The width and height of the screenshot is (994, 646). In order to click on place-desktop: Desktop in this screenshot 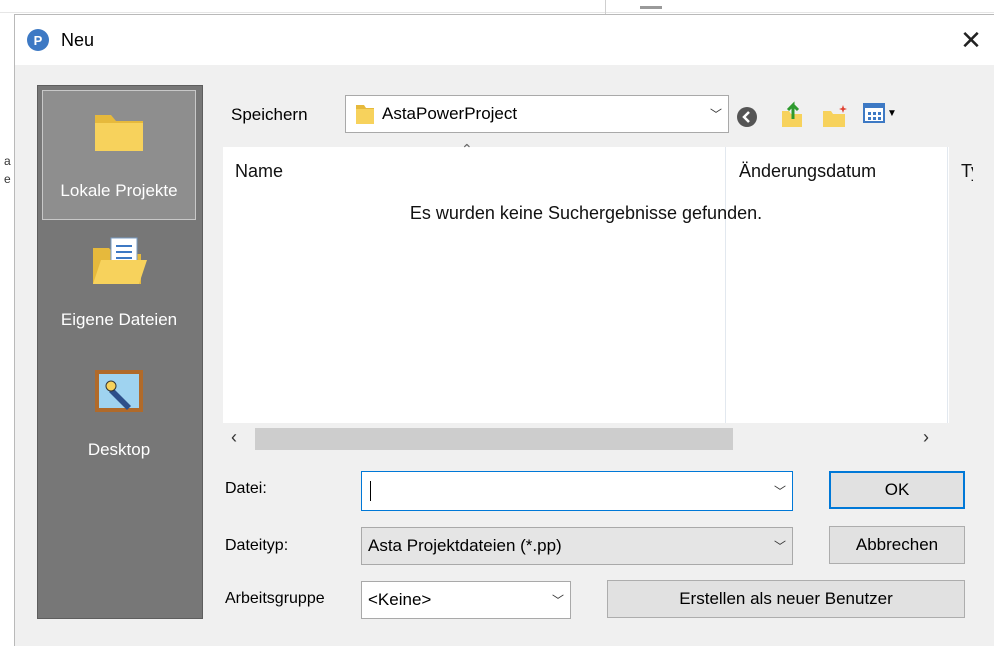, I will do `click(119, 415)`.